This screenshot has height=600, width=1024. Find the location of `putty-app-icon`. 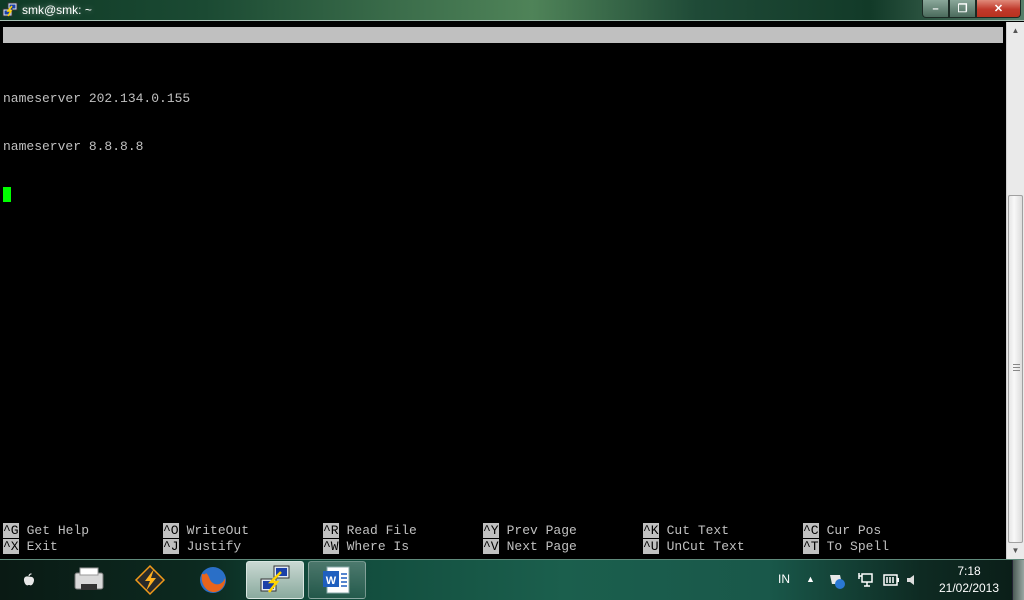

putty-app-icon is located at coordinates (10, 10).